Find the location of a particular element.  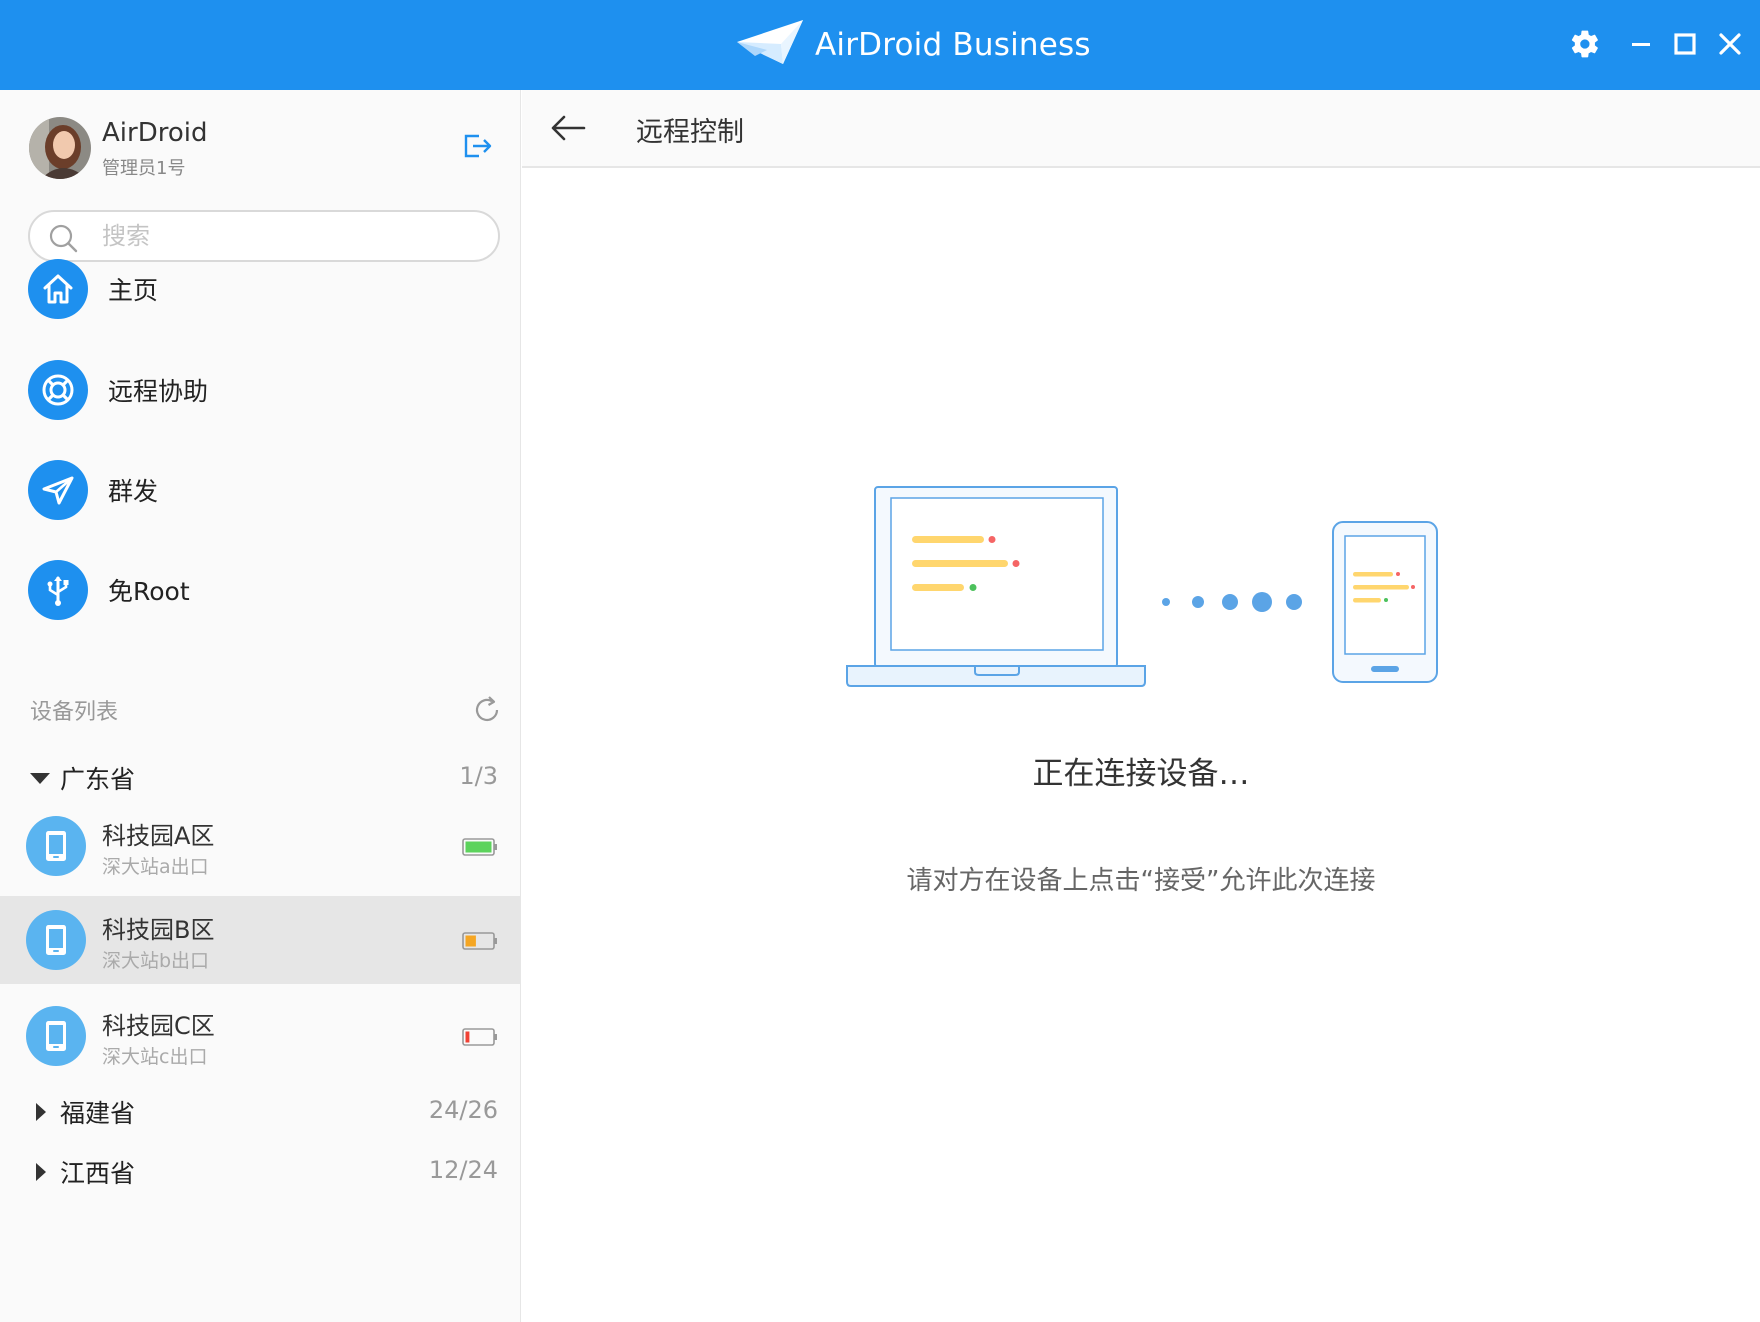

logout-button is located at coordinates (477, 146).